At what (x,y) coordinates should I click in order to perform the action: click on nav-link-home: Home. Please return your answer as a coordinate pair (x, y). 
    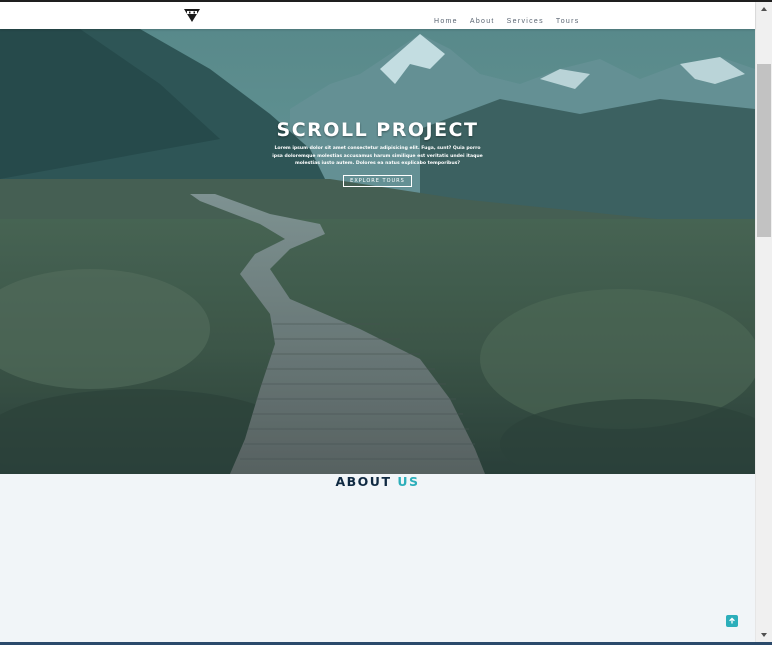
    Looking at the image, I should click on (446, 21).